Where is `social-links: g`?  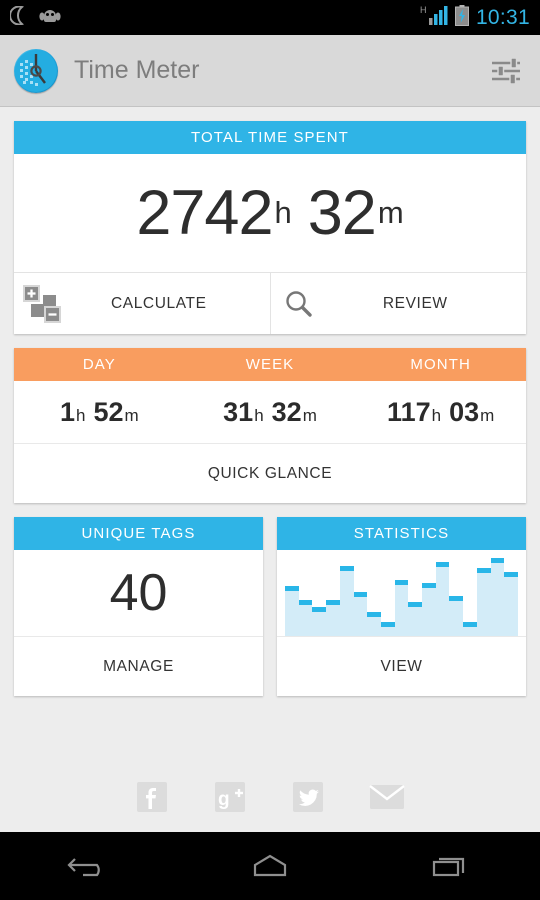
social-links: g is located at coordinates (270, 799).